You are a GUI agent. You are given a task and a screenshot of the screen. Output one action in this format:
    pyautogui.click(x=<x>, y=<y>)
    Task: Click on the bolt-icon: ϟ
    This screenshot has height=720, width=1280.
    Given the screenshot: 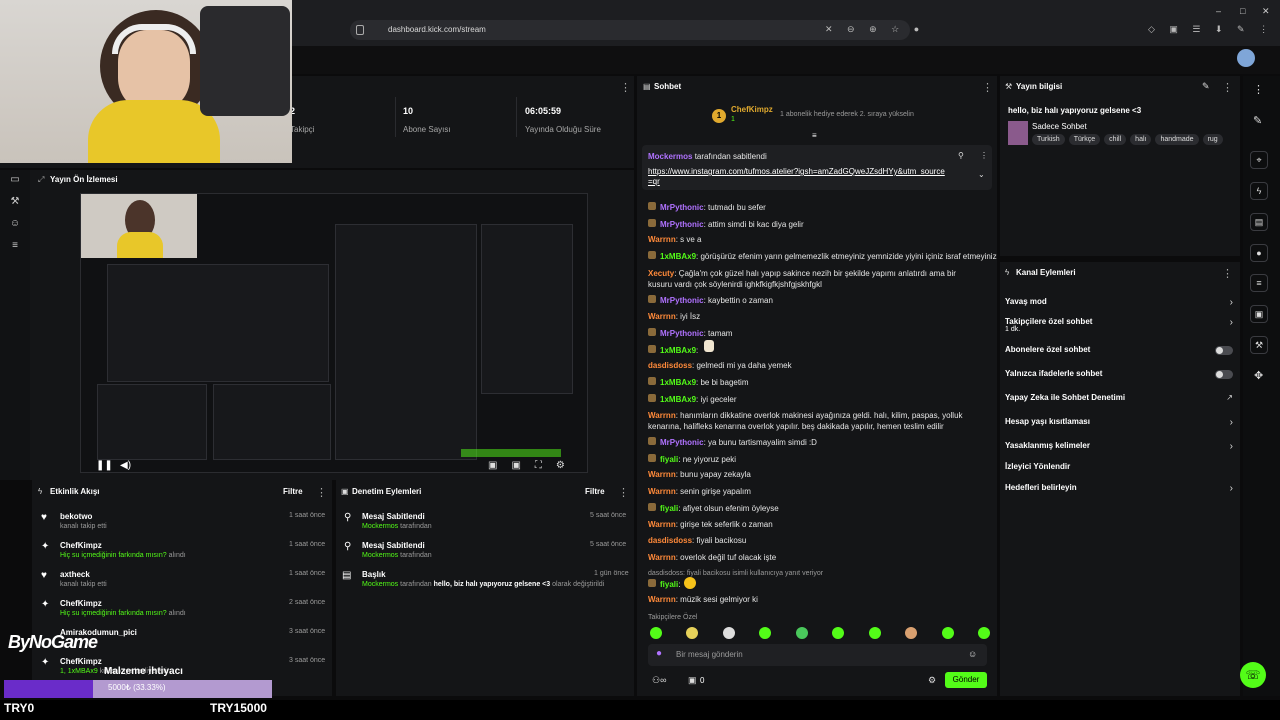 What is the action you would take?
    pyautogui.click(x=1259, y=191)
    